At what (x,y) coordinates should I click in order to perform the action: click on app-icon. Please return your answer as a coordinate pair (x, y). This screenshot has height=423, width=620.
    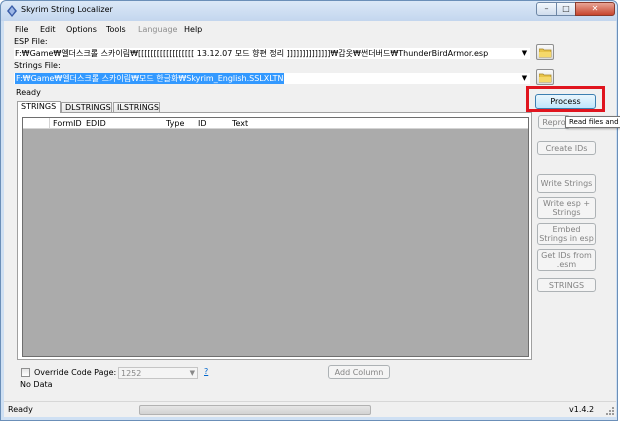
    Looking at the image, I should click on (12, 11).